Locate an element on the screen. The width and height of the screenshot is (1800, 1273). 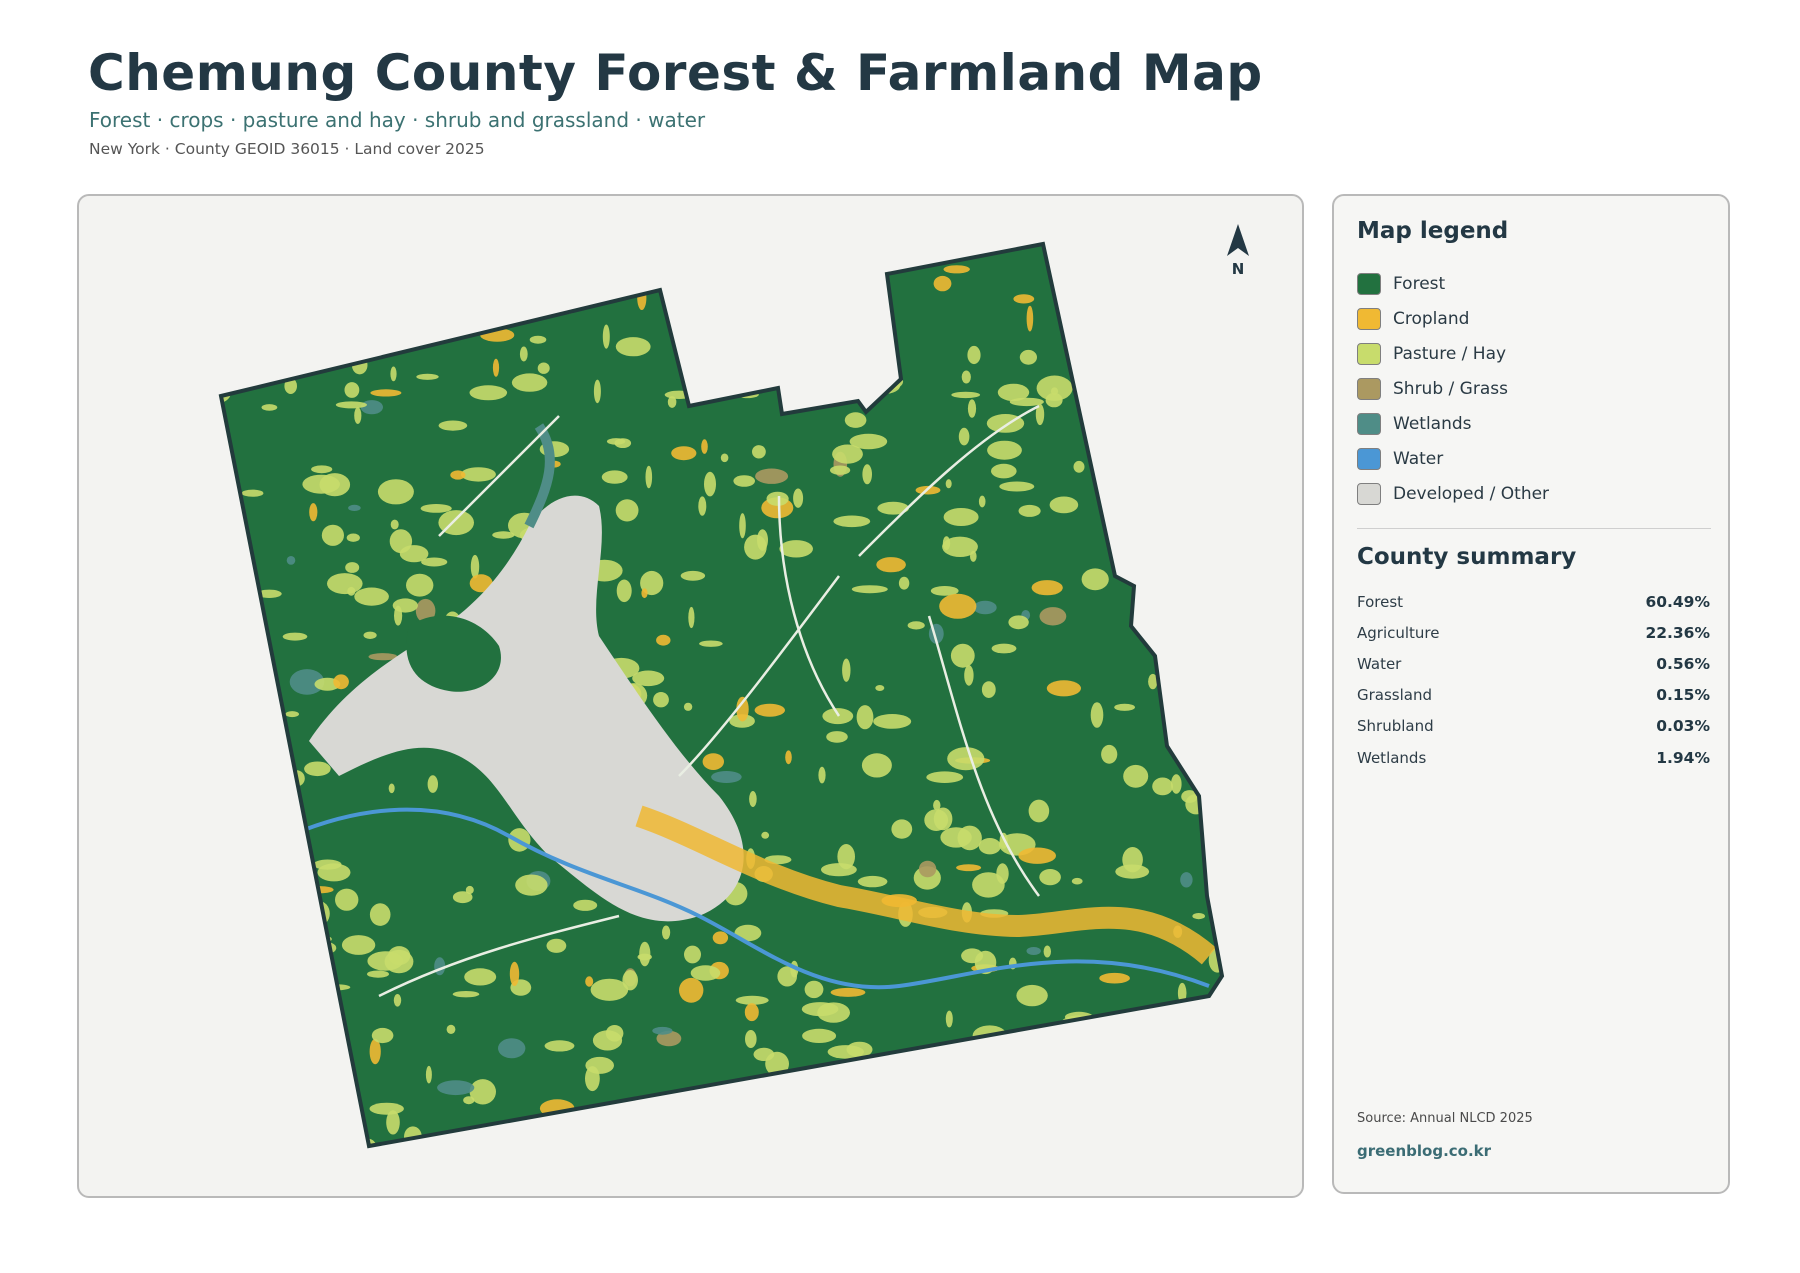
summary-value: 0.03% is located at coordinates (1683, 726).